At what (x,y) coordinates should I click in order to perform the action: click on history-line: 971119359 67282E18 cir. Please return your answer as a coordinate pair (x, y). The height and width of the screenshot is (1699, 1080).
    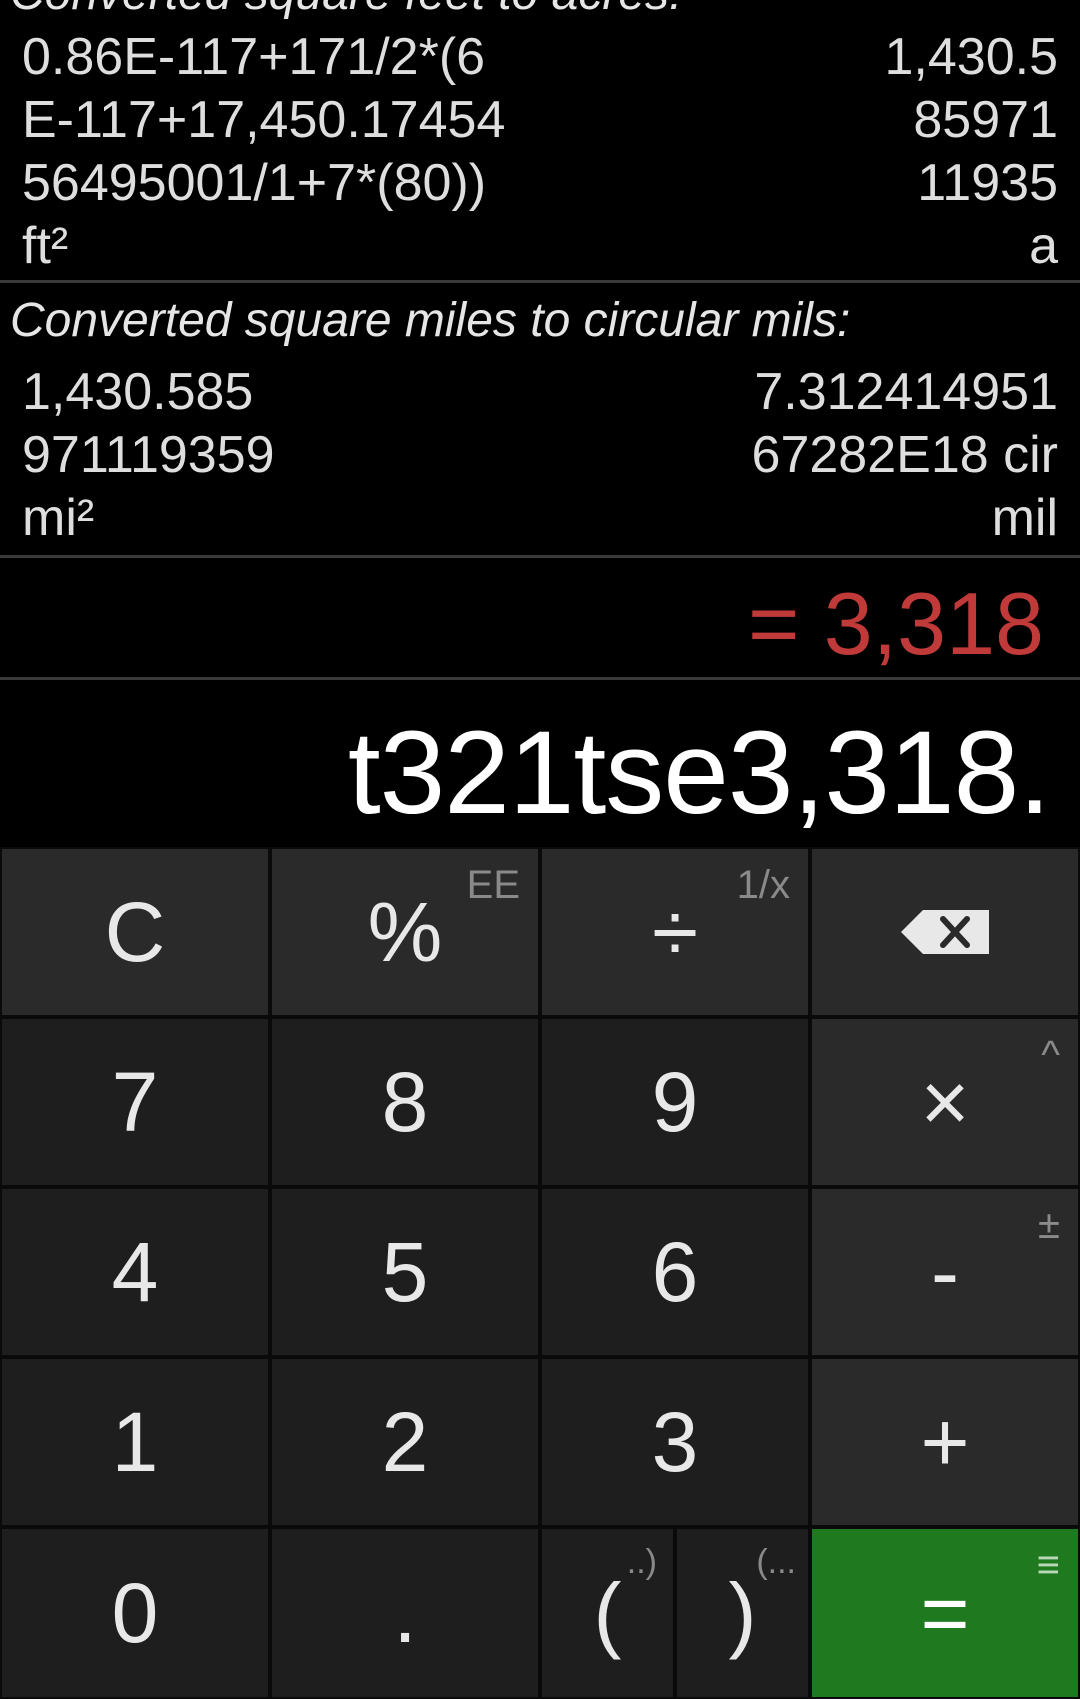
    Looking at the image, I should click on (540, 455).